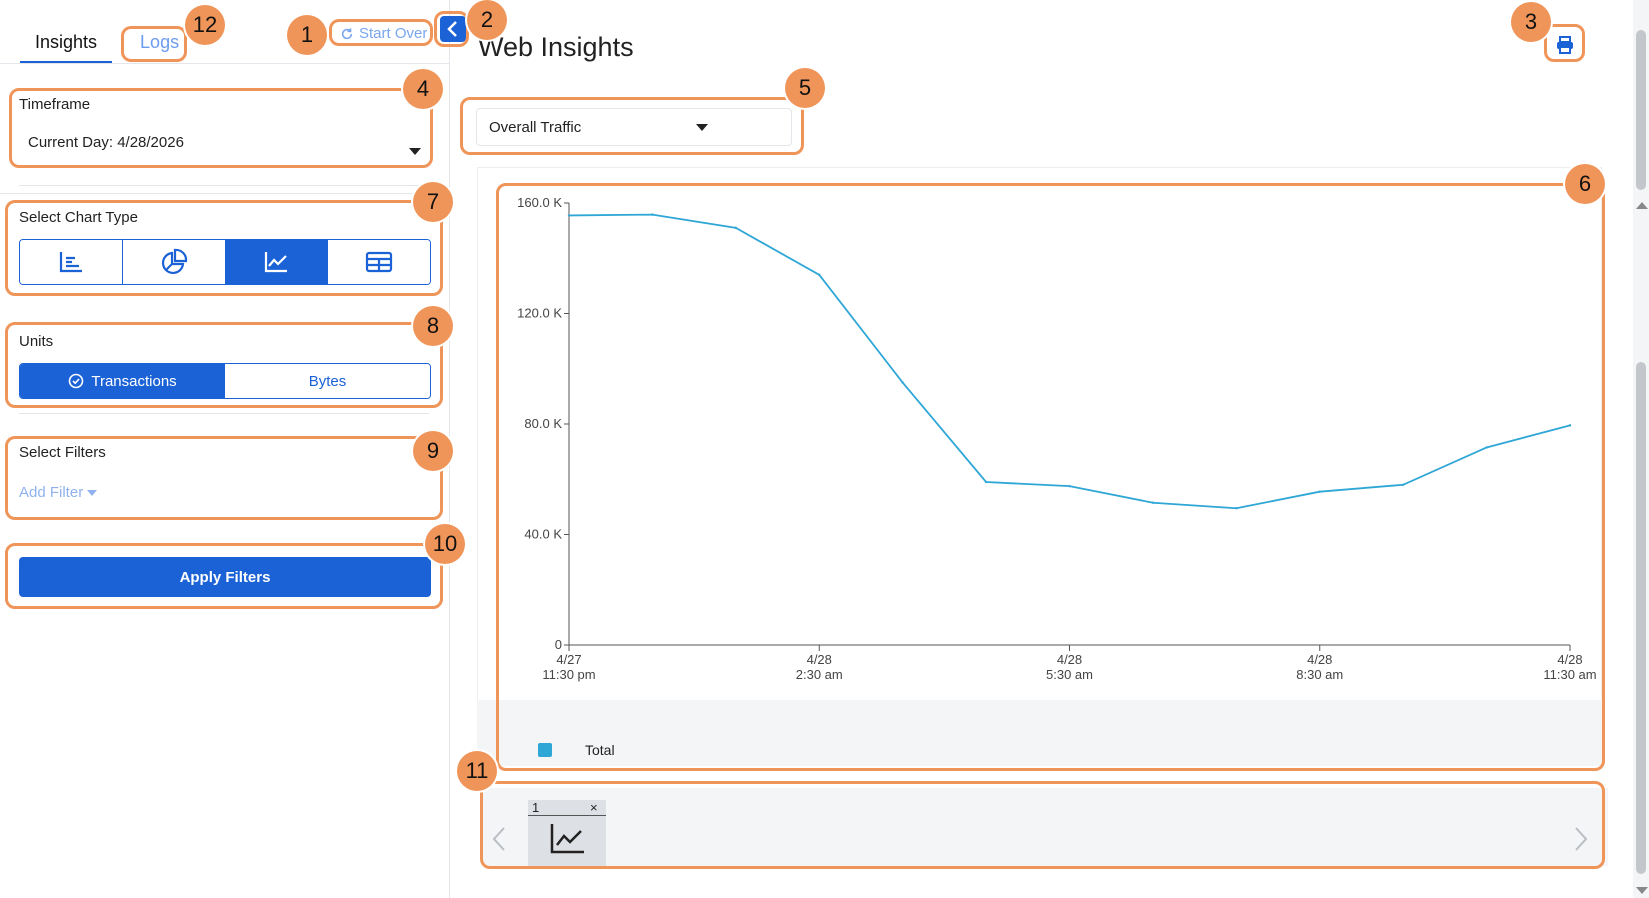  I want to click on x-tick-label: 5:30 am, so click(1069, 674).